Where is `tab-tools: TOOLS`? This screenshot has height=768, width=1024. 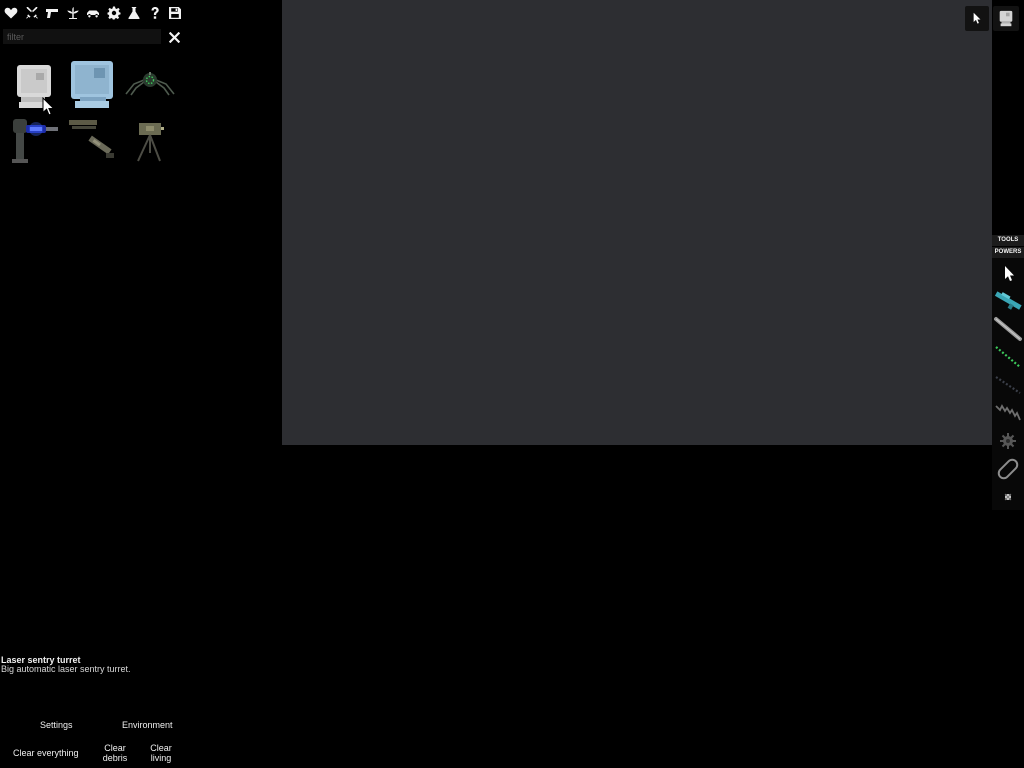 tab-tools: TOOLS is located at coordinates (1008, 240).